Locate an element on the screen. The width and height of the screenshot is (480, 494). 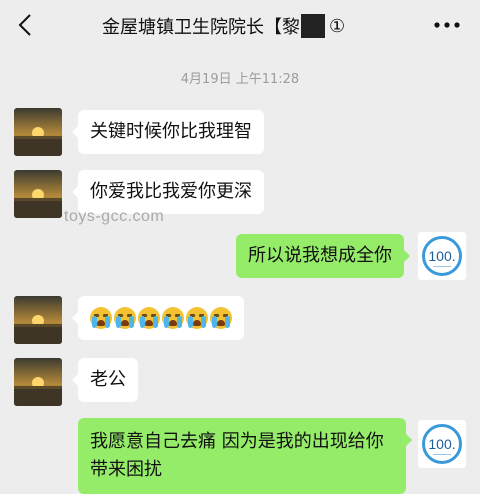
back-button is located at coordinates (25, 25).